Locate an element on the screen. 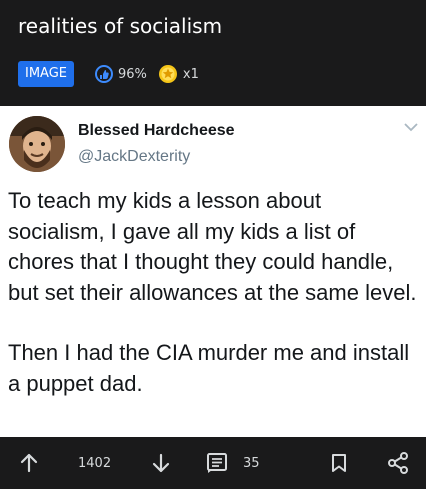 The image size is (426, 489). comment-count: 35 is located at coordinates (251, 463).